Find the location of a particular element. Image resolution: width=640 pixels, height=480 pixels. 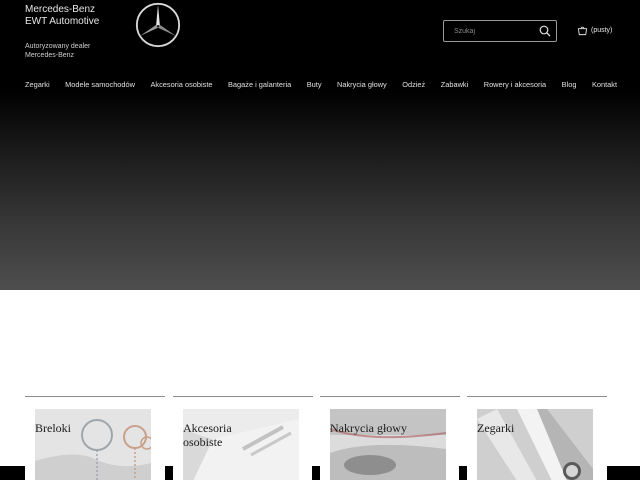

cart-link: (pusty) is located at coordinates (594, 30).